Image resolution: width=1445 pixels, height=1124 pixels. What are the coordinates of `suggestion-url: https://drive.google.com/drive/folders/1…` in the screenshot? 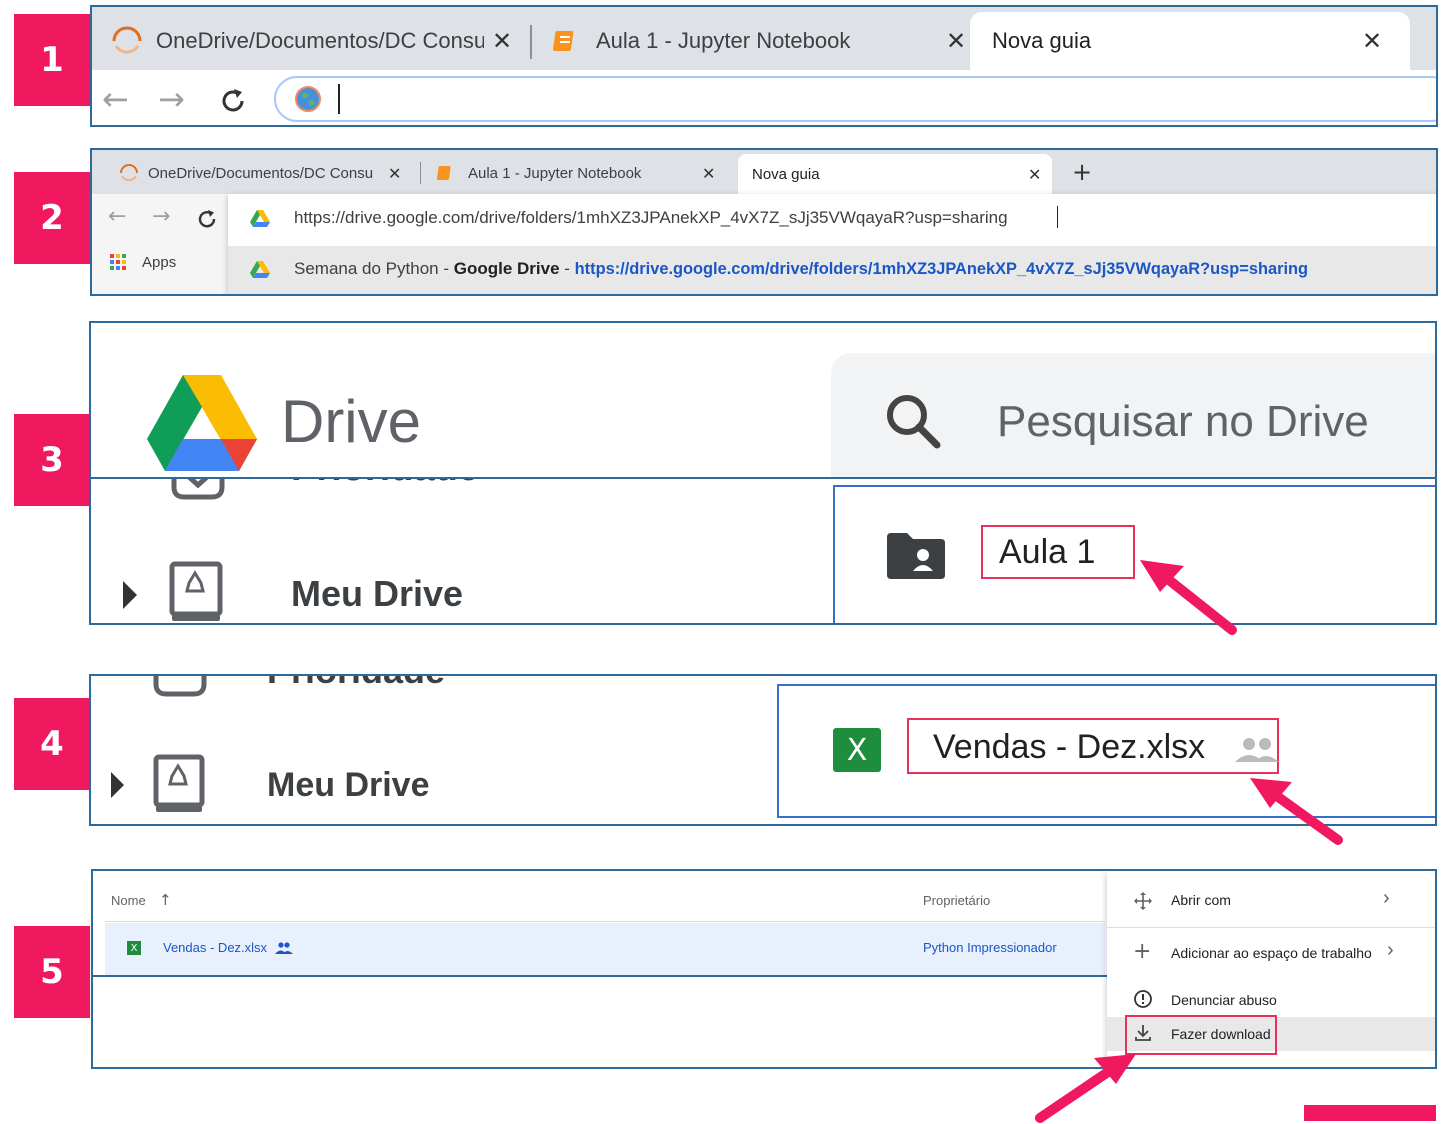 It's located at (941, 269).